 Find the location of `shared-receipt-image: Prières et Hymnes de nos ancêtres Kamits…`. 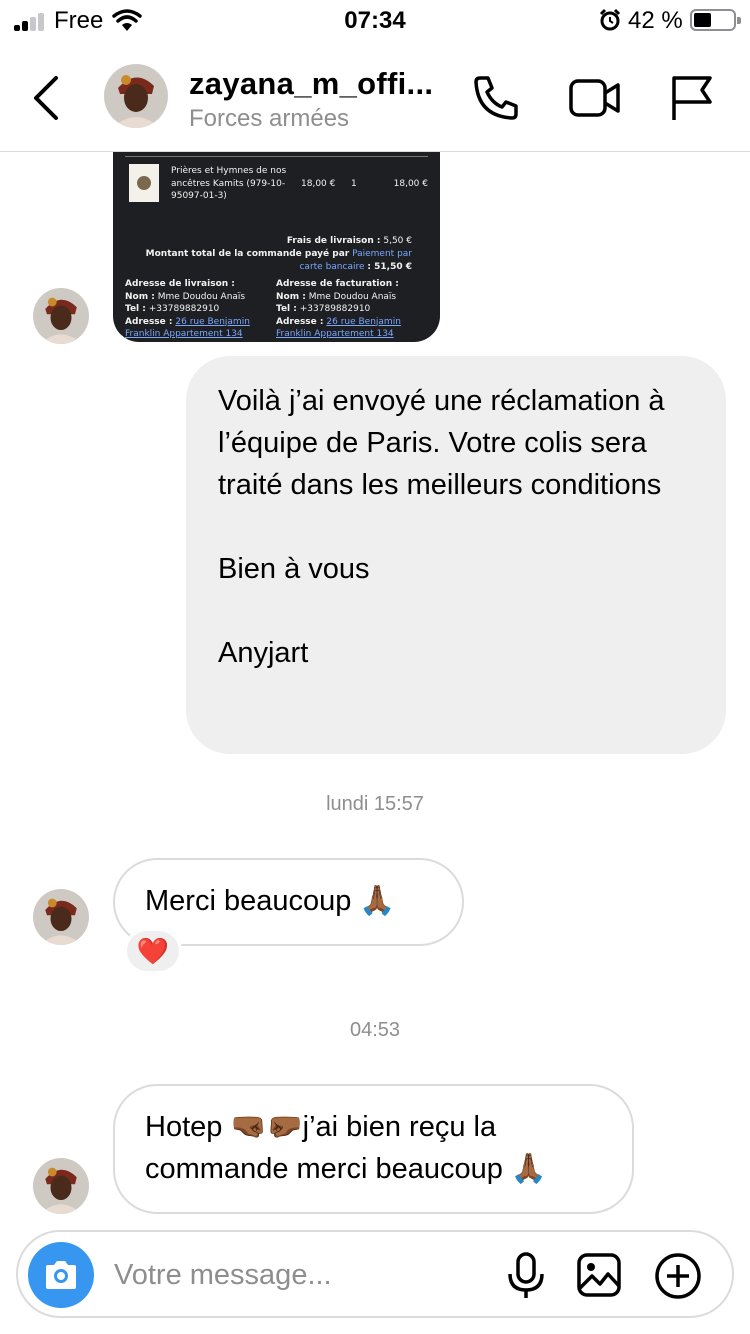

shared-receipt-image: Prières et Hymnes de nos ancêtres Kamits… is located at coordinates (276, 247).